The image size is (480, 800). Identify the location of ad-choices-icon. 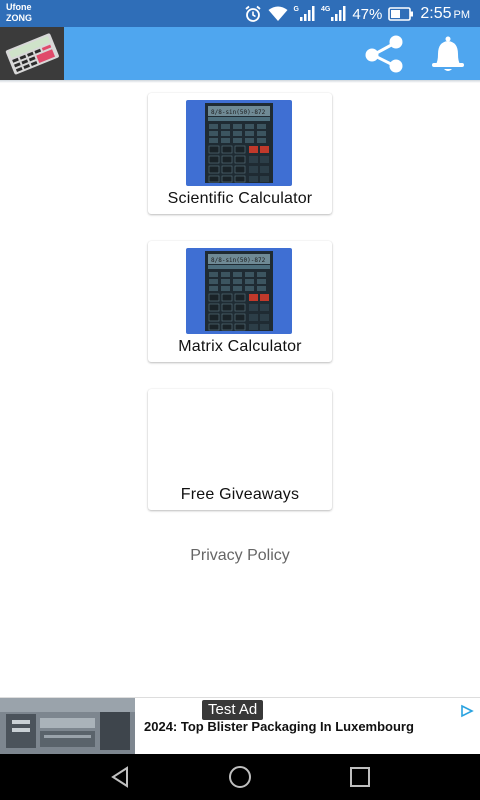
(467, 711).